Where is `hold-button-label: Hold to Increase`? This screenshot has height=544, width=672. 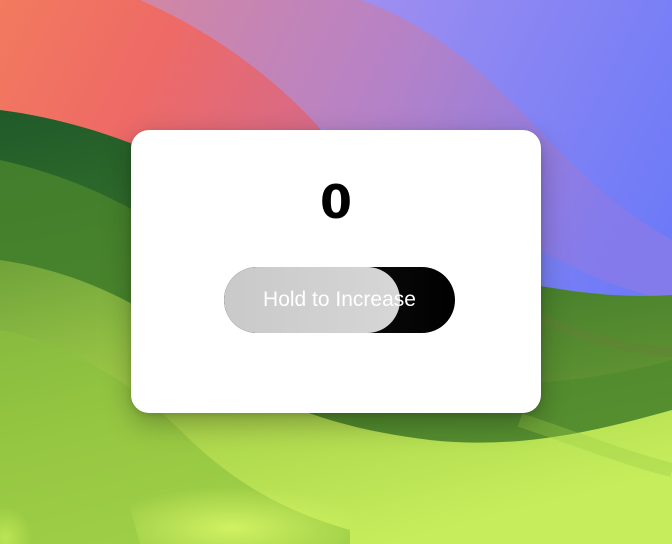 hold-button-label: Hold to Increase is located at coordinates (339, 299).